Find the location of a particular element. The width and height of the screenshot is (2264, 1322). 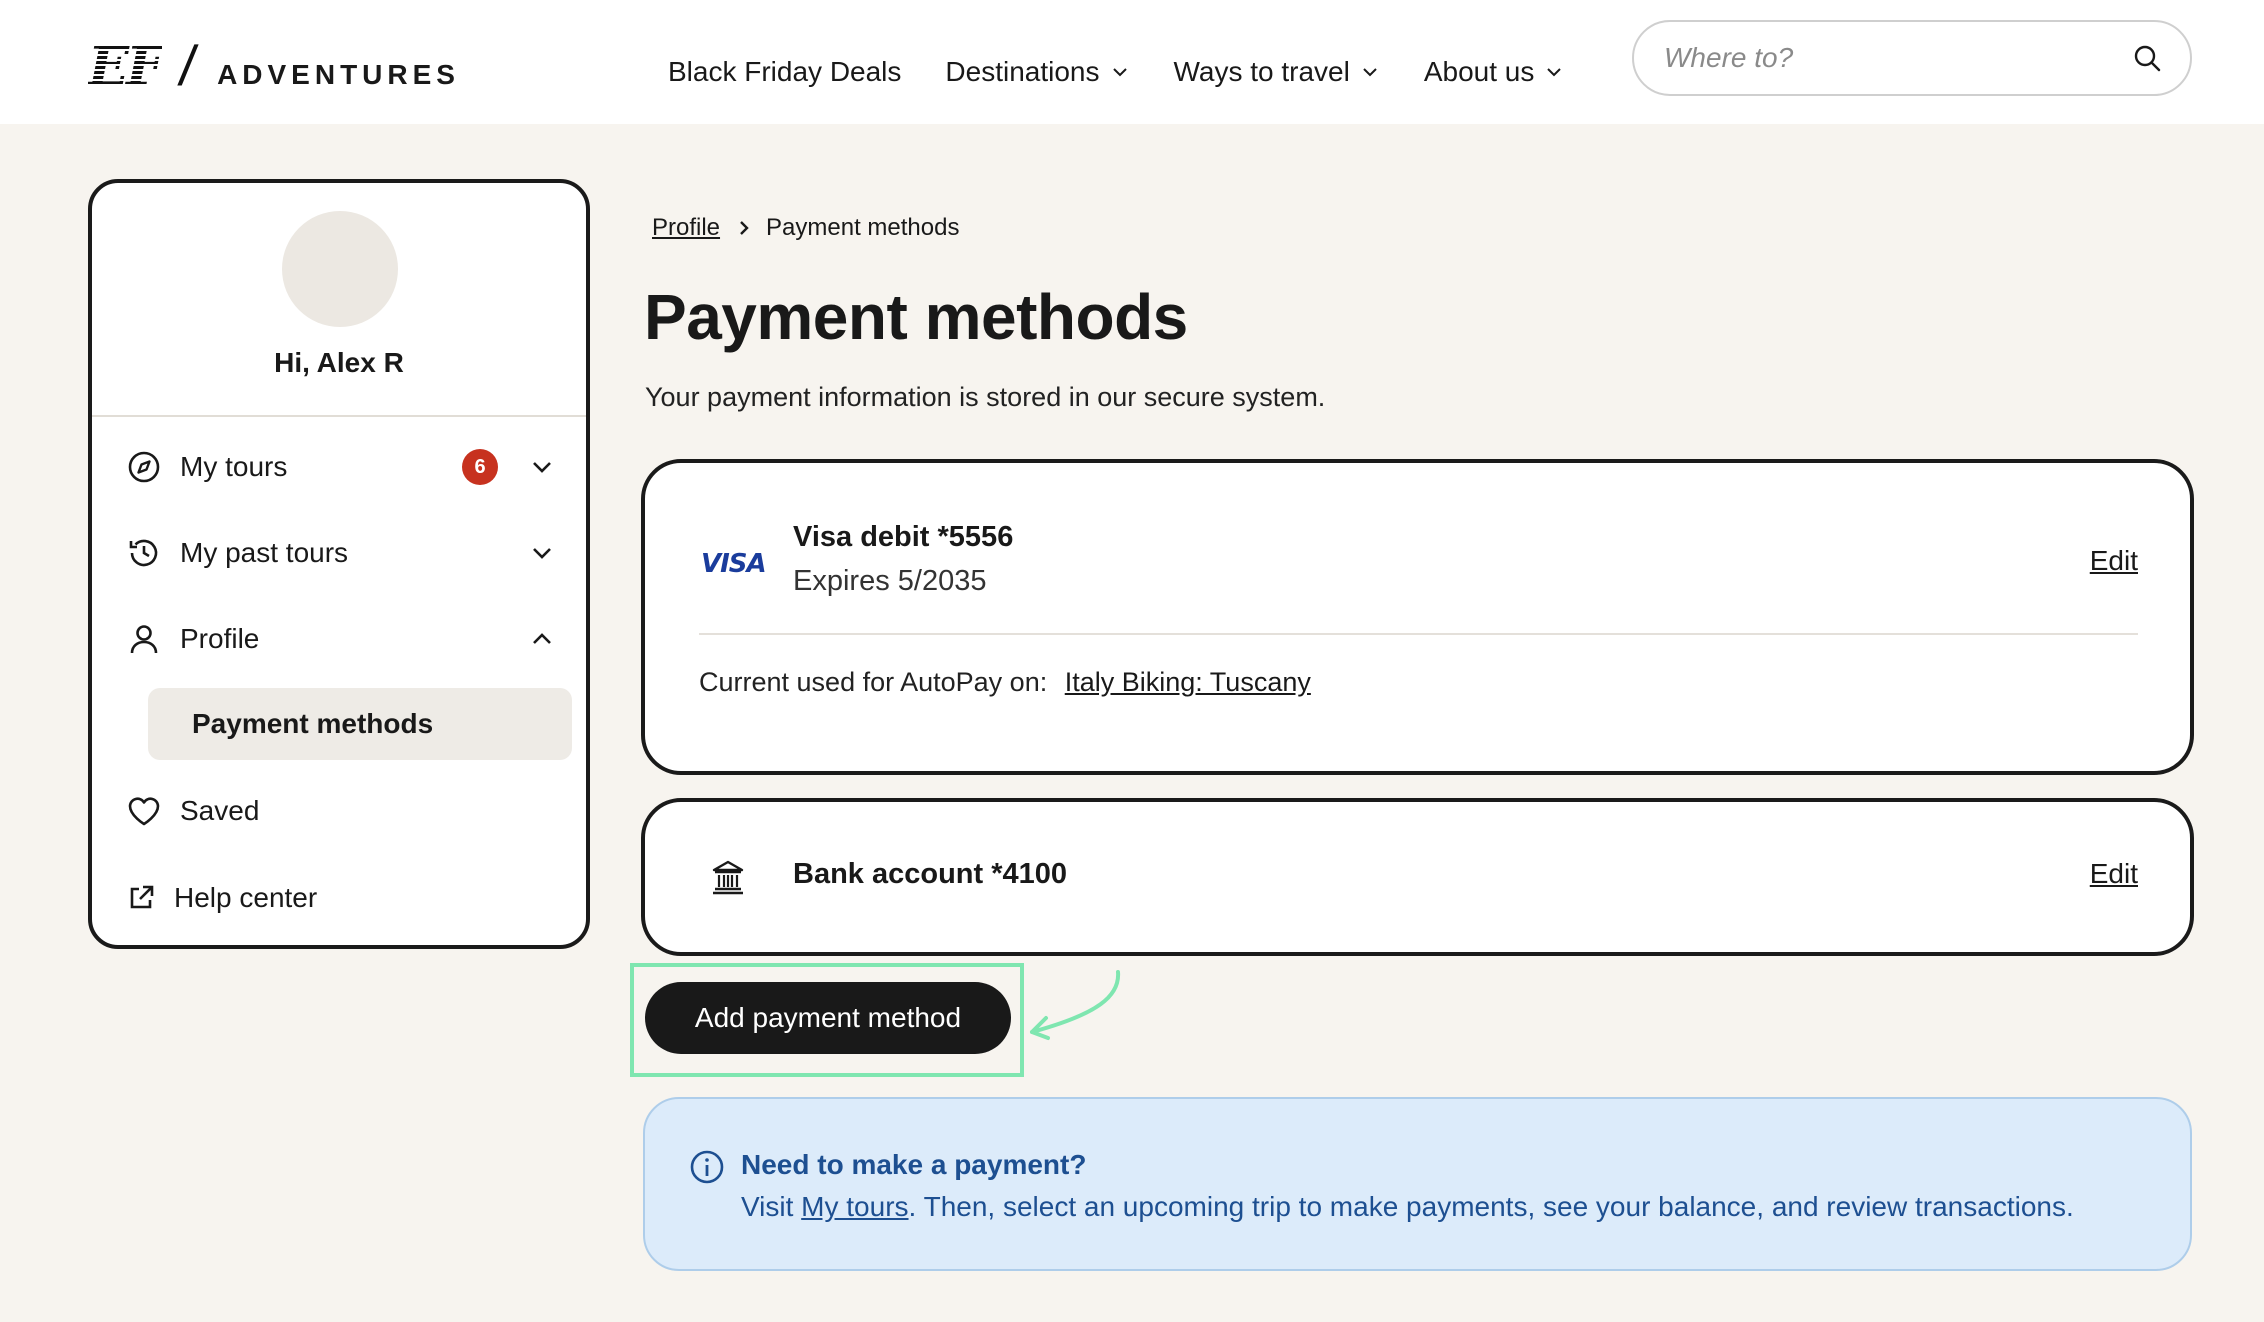

visa-logo: VISA is located at coordinates (734, 564).